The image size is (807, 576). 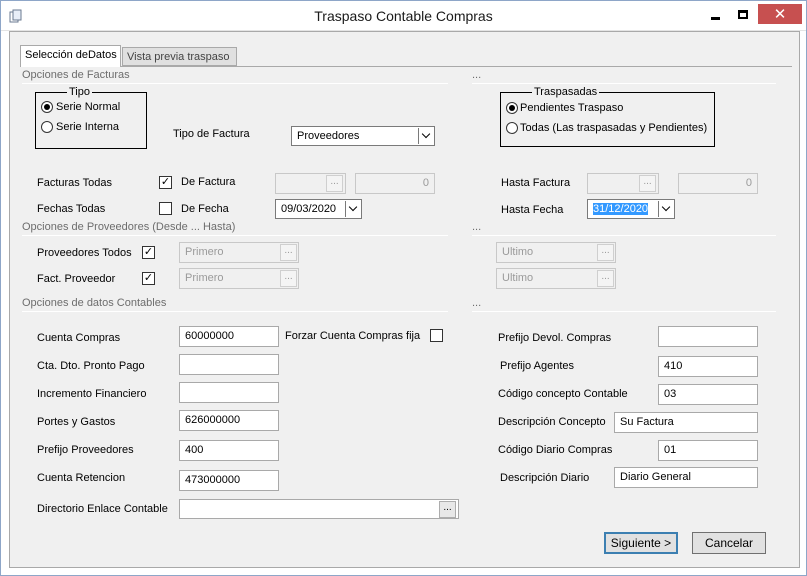 What do you see at coordinates (79, 338) in the screenshot?
I see `cuenta-compras-label: Cuenta Compras` at bounding box center [79, 338].